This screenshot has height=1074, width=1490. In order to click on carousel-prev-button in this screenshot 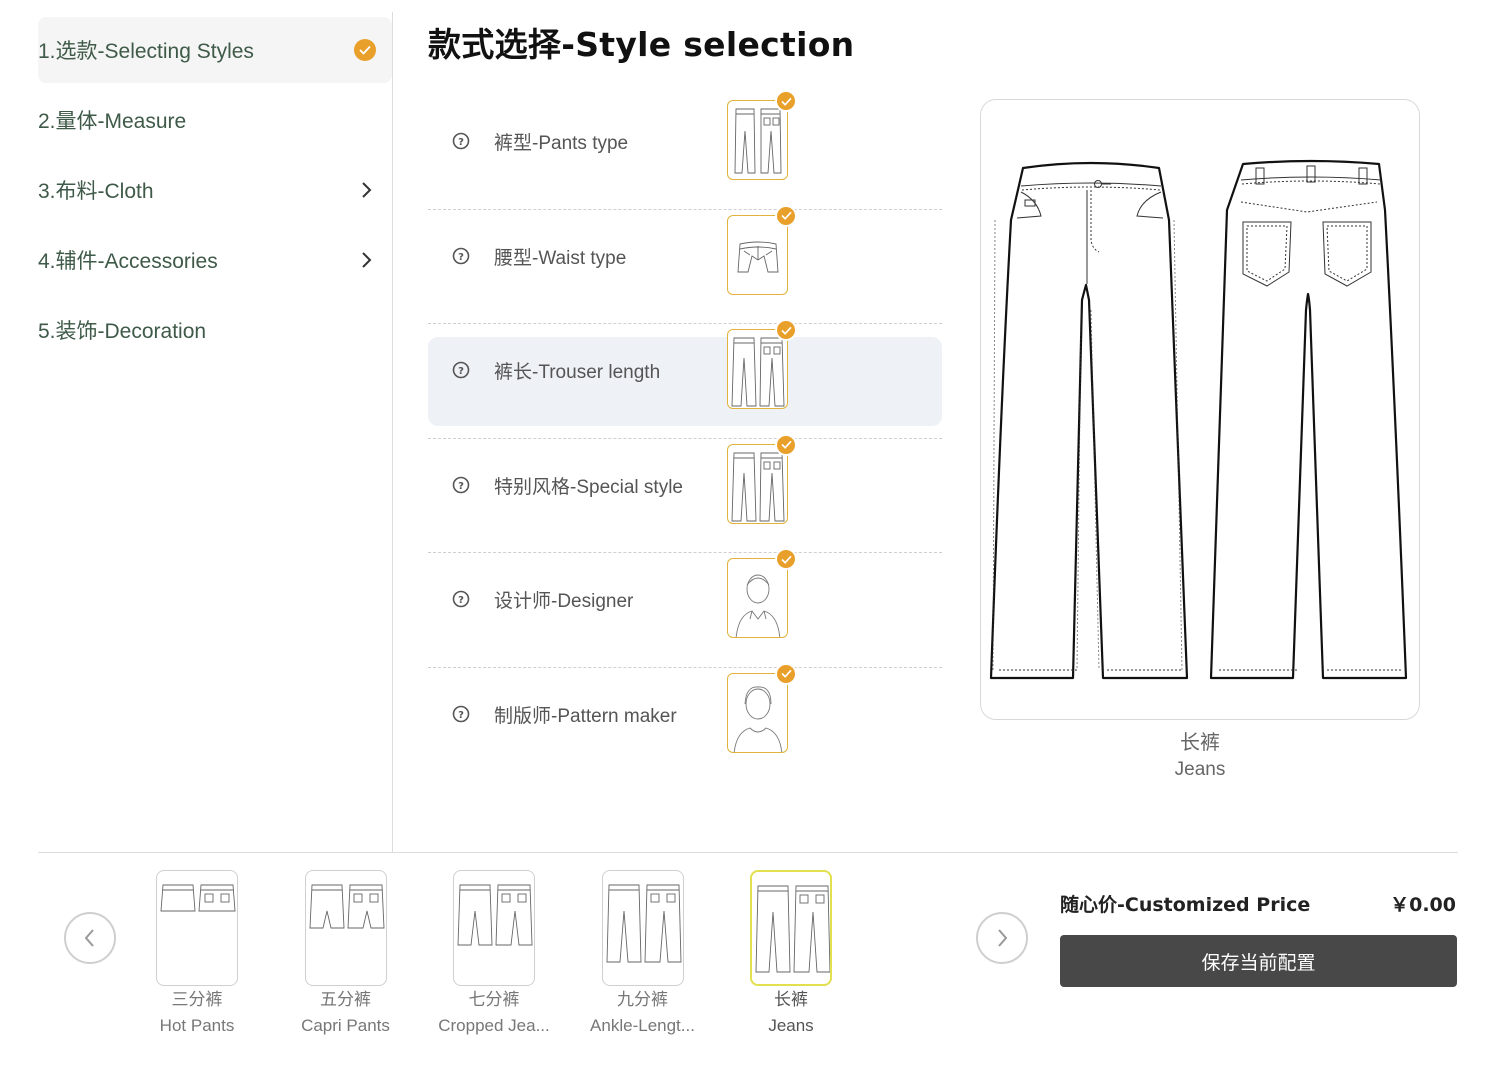, I will do `click(90, 938)`.